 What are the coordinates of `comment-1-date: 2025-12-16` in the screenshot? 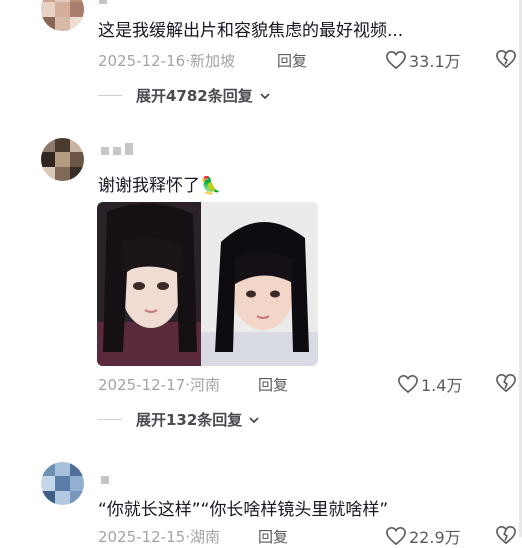 It's located at (142, 61).